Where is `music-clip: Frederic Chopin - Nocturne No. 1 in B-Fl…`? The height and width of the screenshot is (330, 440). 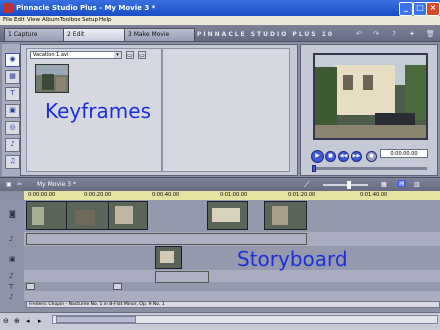
music-clip: Frederic Chopin - Nocturne No. 1 in B-Fl… is located at coordinates (233, 304).